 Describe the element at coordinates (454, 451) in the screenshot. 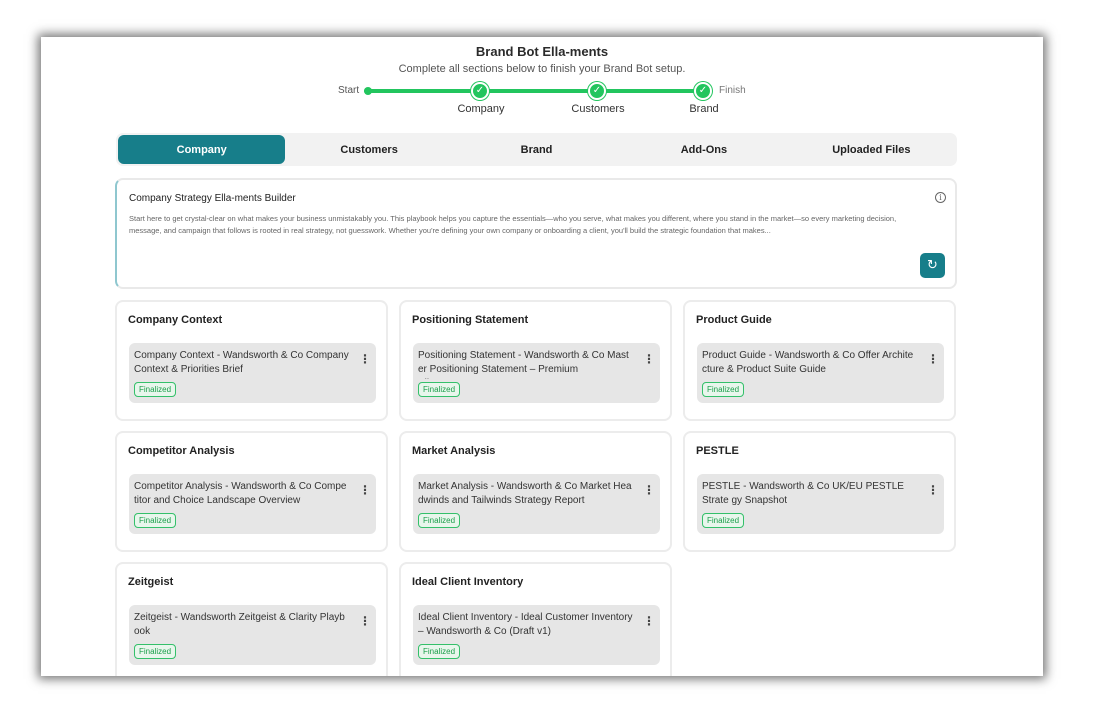

I see `card-title: Market Analysis` at that location.